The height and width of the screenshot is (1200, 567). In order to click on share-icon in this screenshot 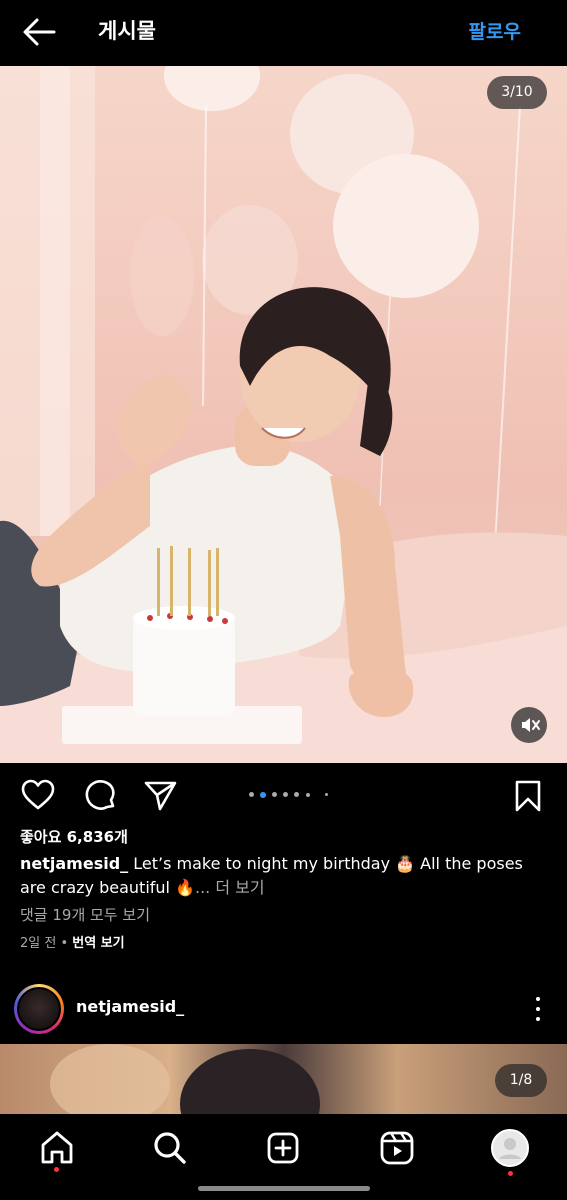, I will do `click(160, 796)`.